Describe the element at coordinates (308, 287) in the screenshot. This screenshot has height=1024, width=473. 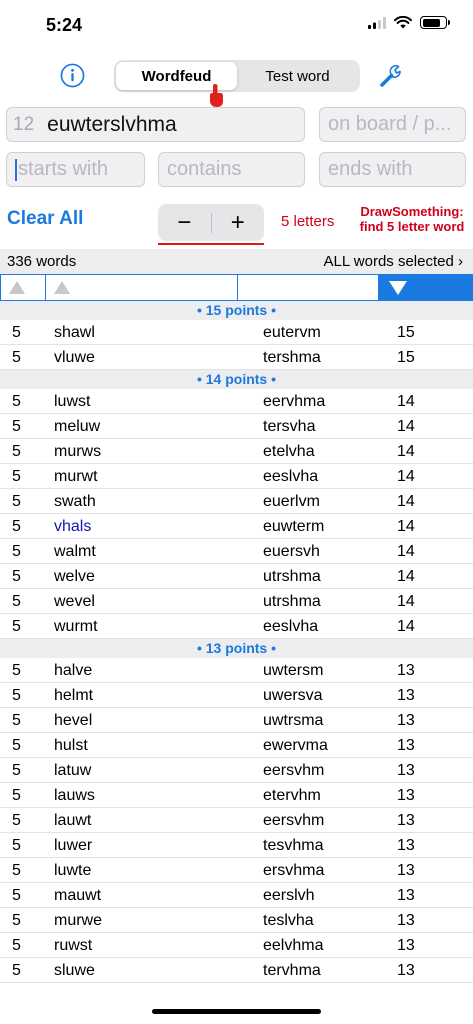
I see `sort-letters-column` at that location.